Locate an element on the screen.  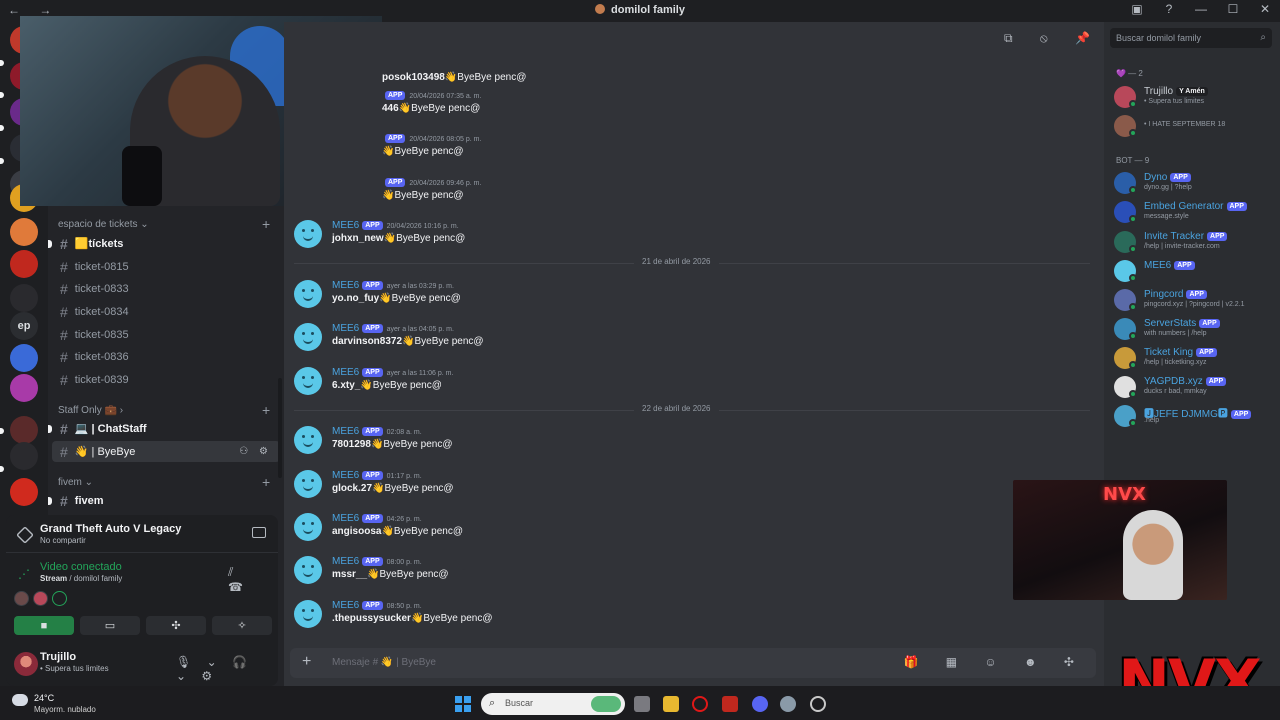
mentioned-user: johxn_new is located at coordinates (358, 238).